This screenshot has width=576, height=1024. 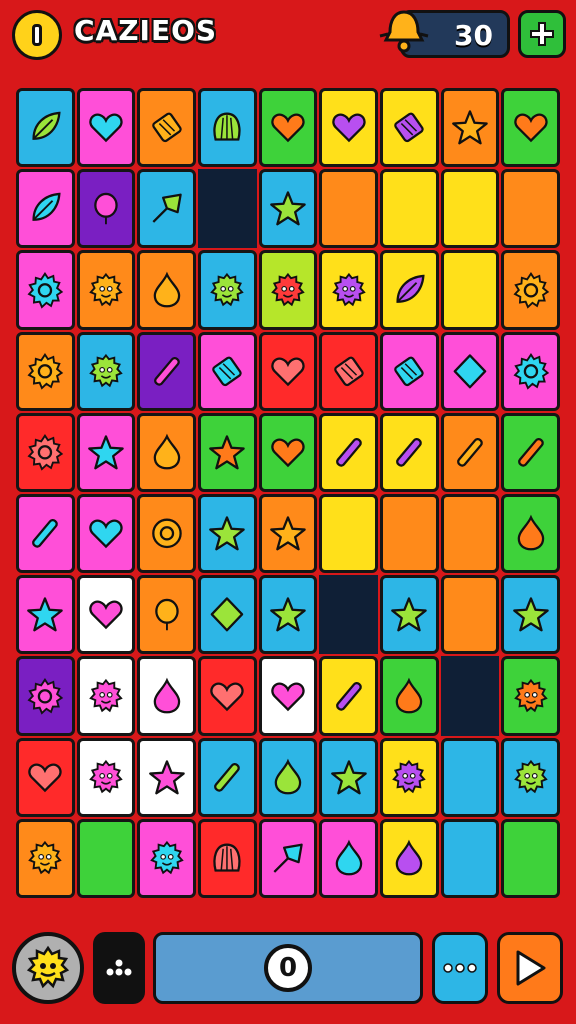 What do you see at coordinates (48, 968) in the screenshot?
I see `avatar-button` at bounding box center [48, 968].